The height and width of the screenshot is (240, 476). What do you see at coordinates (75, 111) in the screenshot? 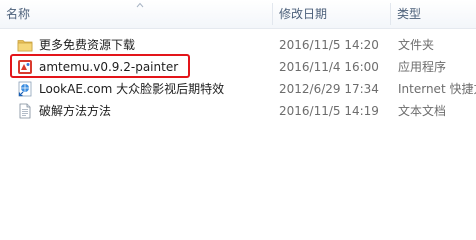
I see `file-name: 破解方法方法` at bounding box center [75, 111].